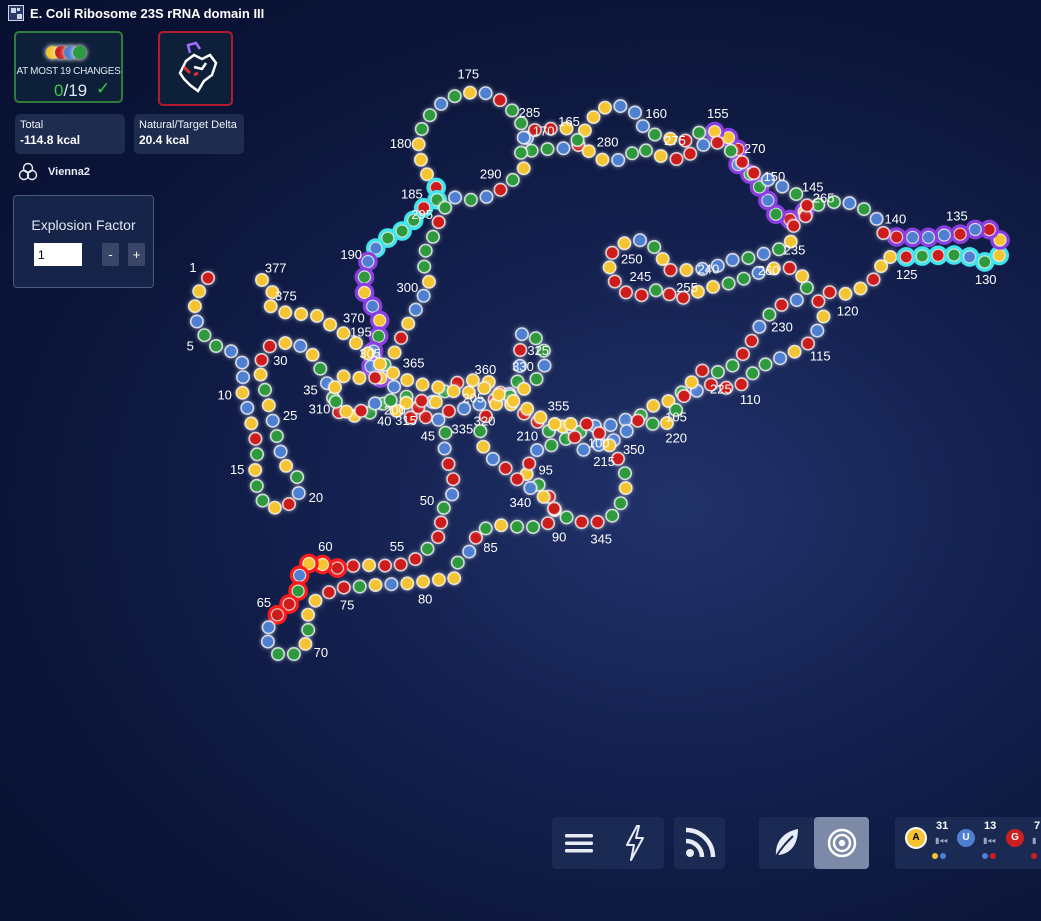 This screenshot has height=921, width=1041. What do you see at coordinates (916, 838) in the screenshot?
I see `palette-base-a: A` at bounding box center [916, 838].